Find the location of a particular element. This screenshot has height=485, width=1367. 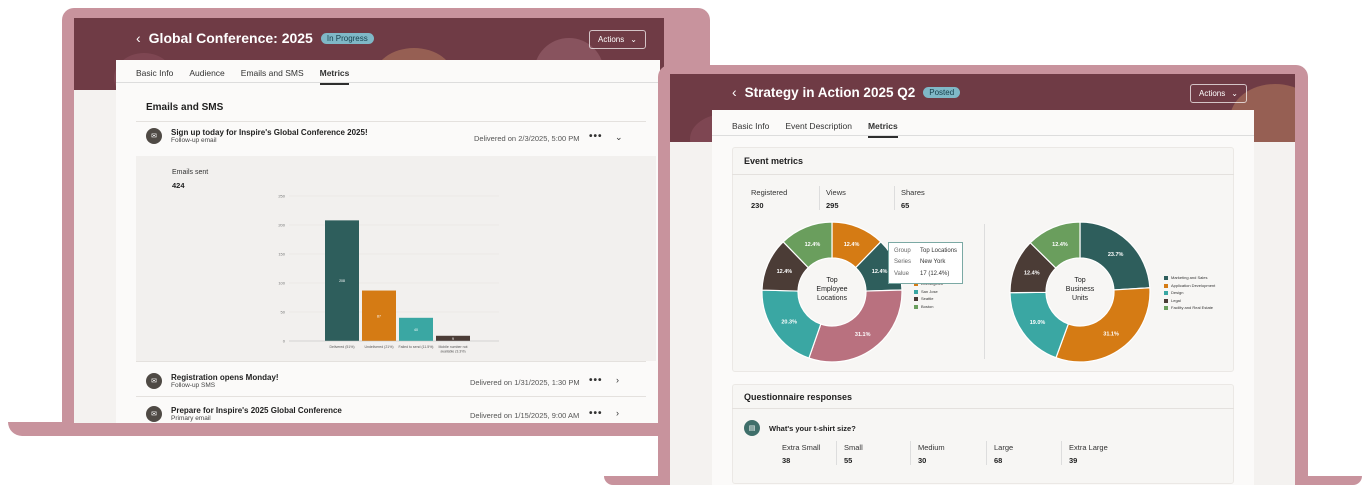

metric-label: Views is located at coordinates (836, 192).